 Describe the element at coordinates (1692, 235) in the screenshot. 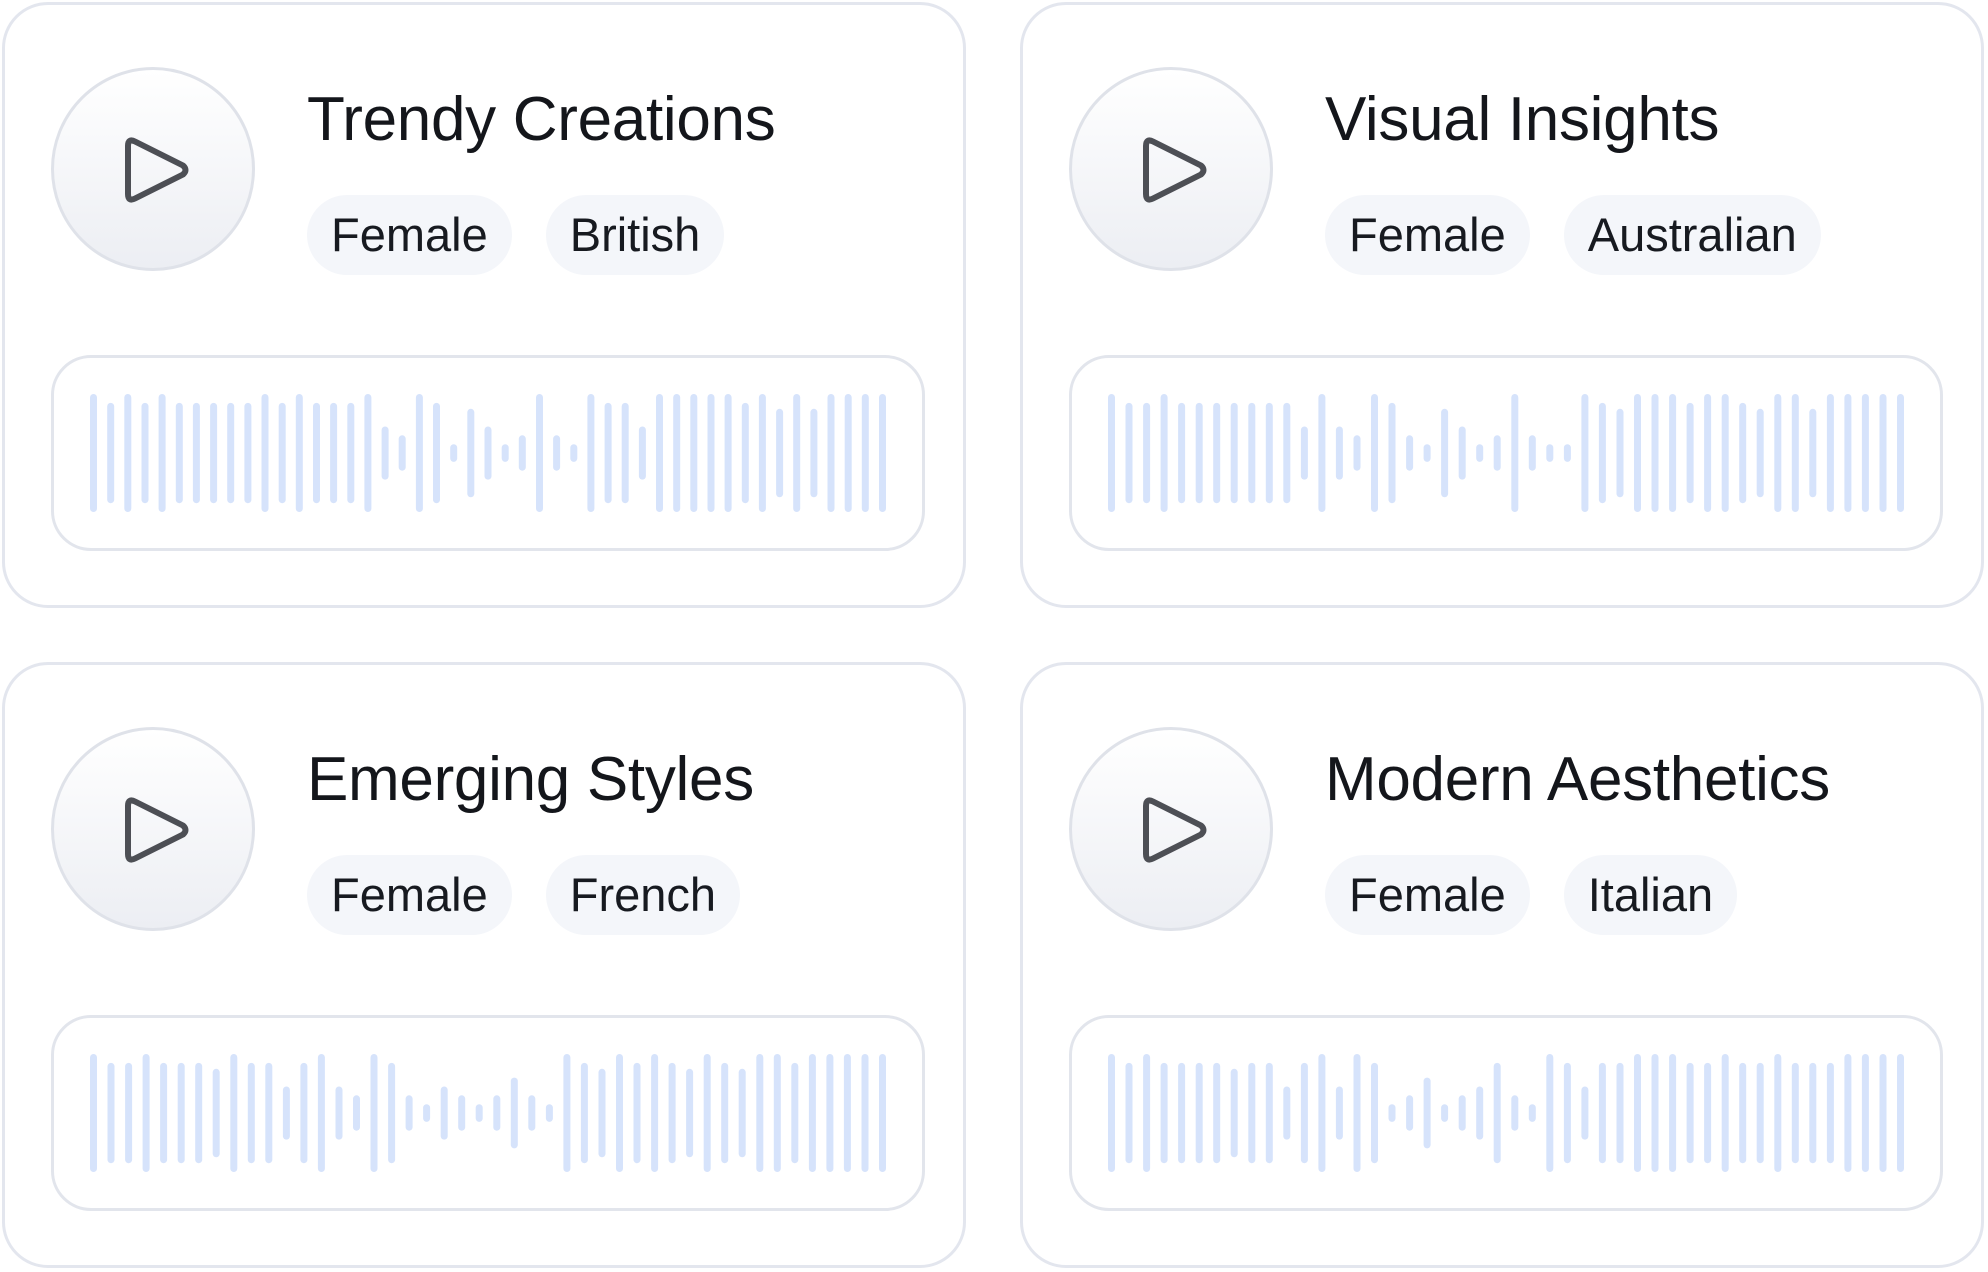

I see `accent-tag: Australian` at that location.